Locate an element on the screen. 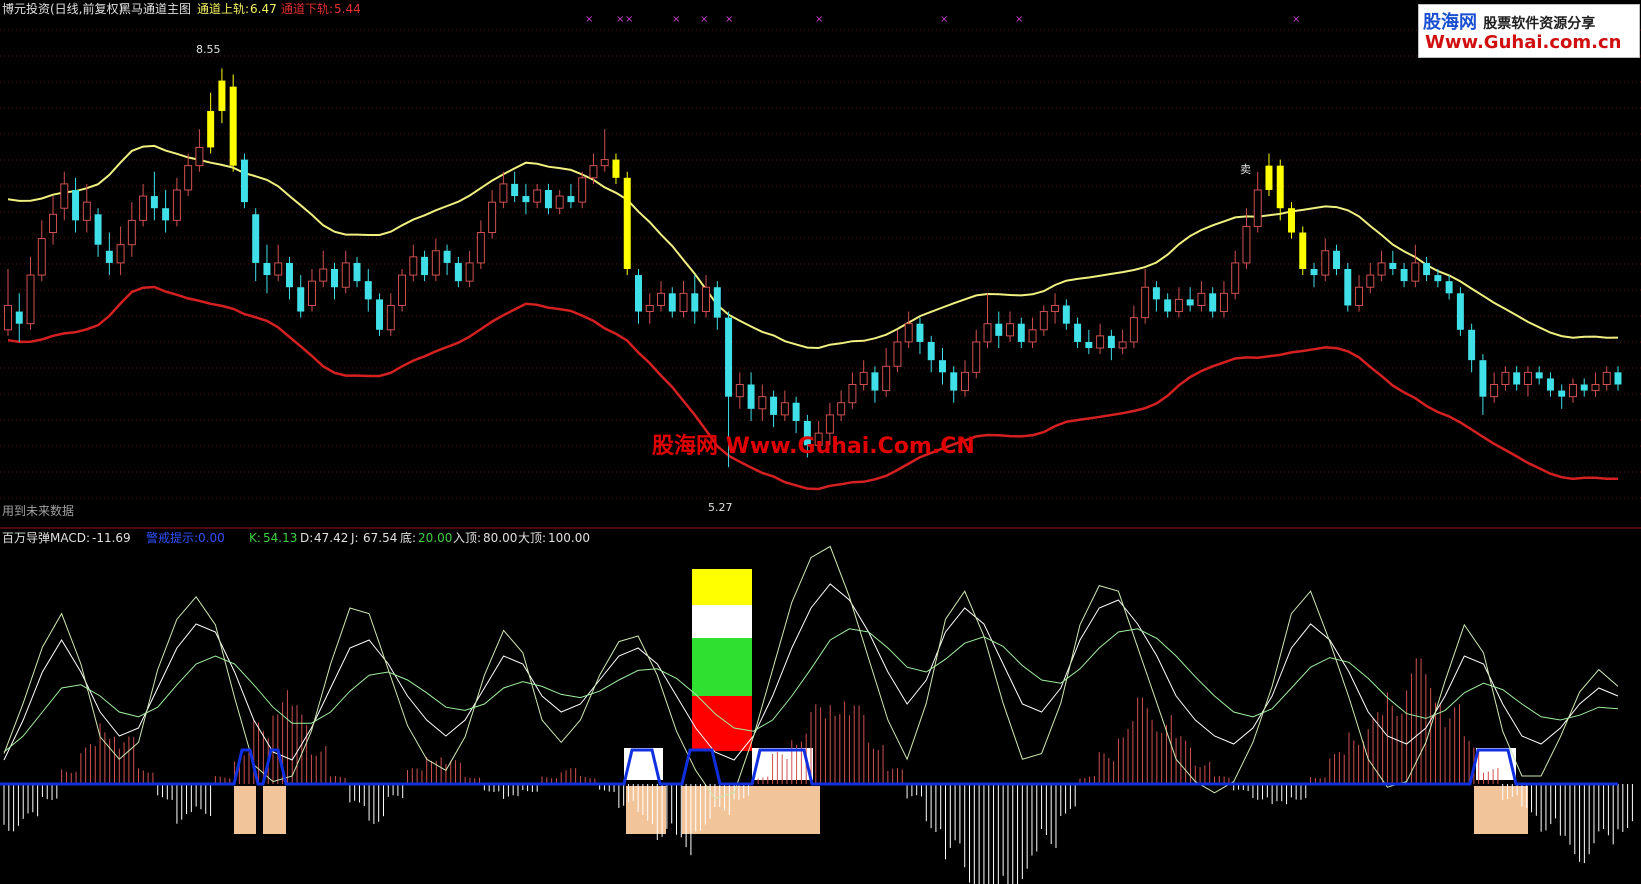  future-data-notice: 用到未来数据 is located at coordinates (38, 510).